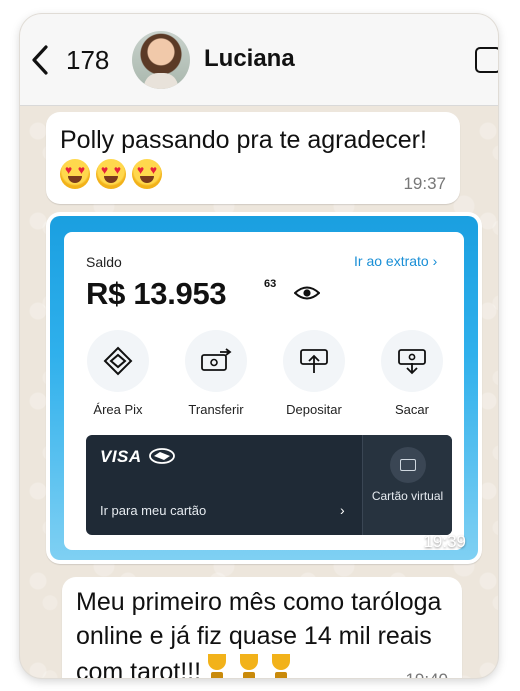  What do you see at coordinates (407, 485) in the screenshot?
I see `virtual-card: Cartão virtual` at bounding box center [407, 485].